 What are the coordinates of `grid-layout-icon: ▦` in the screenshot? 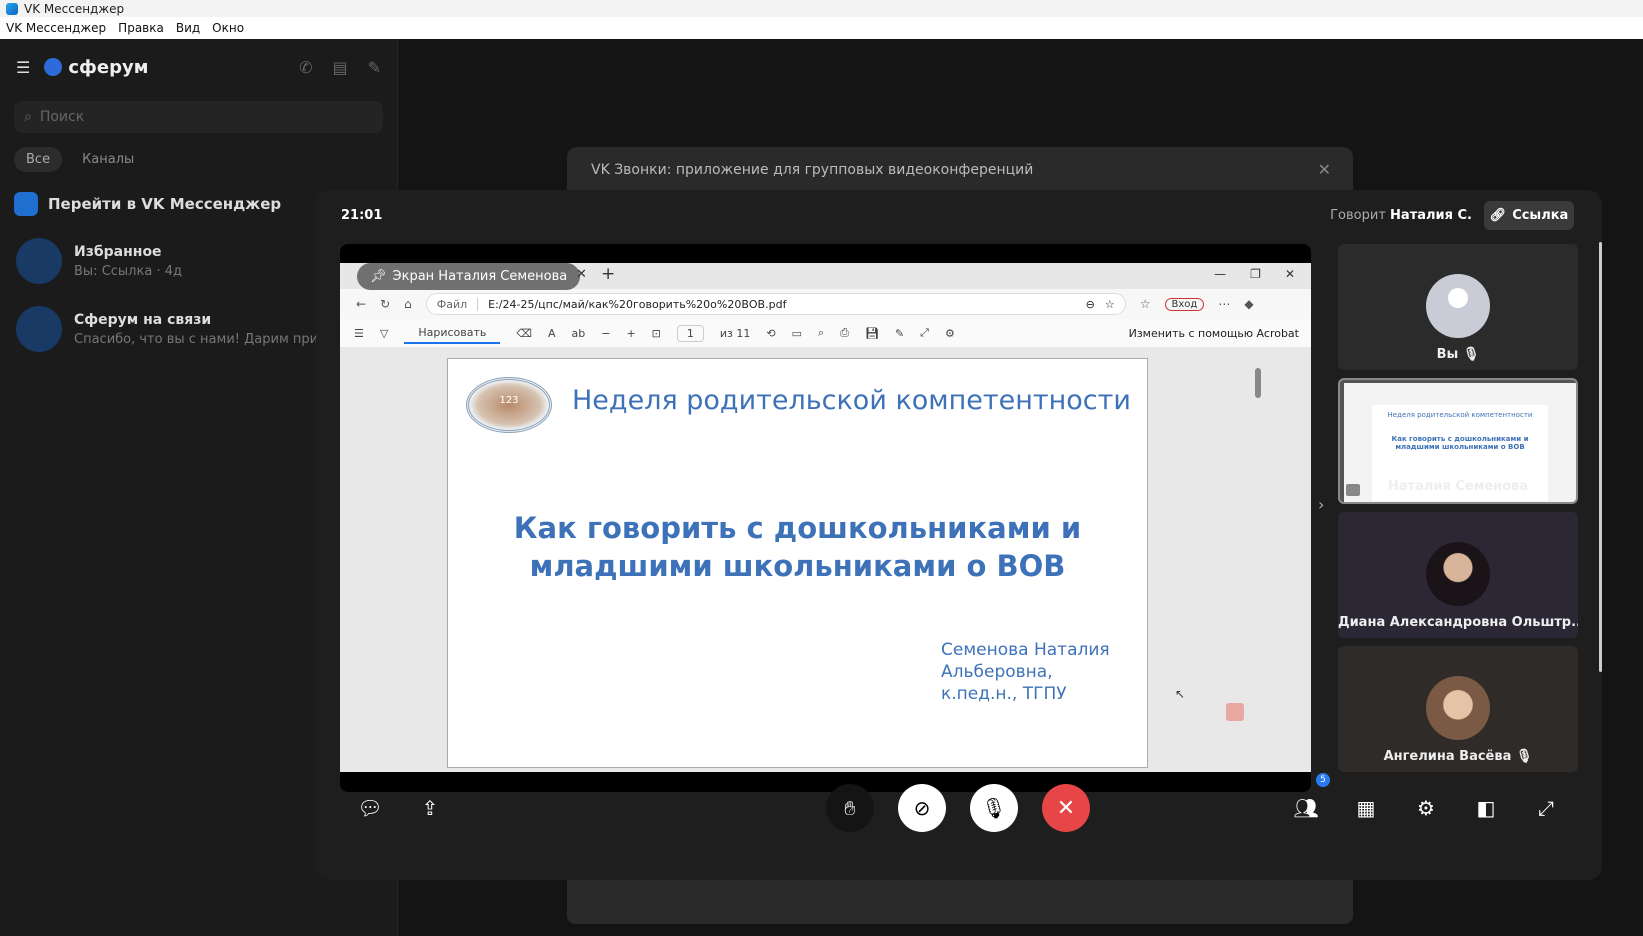 It's located at (1366, 808).